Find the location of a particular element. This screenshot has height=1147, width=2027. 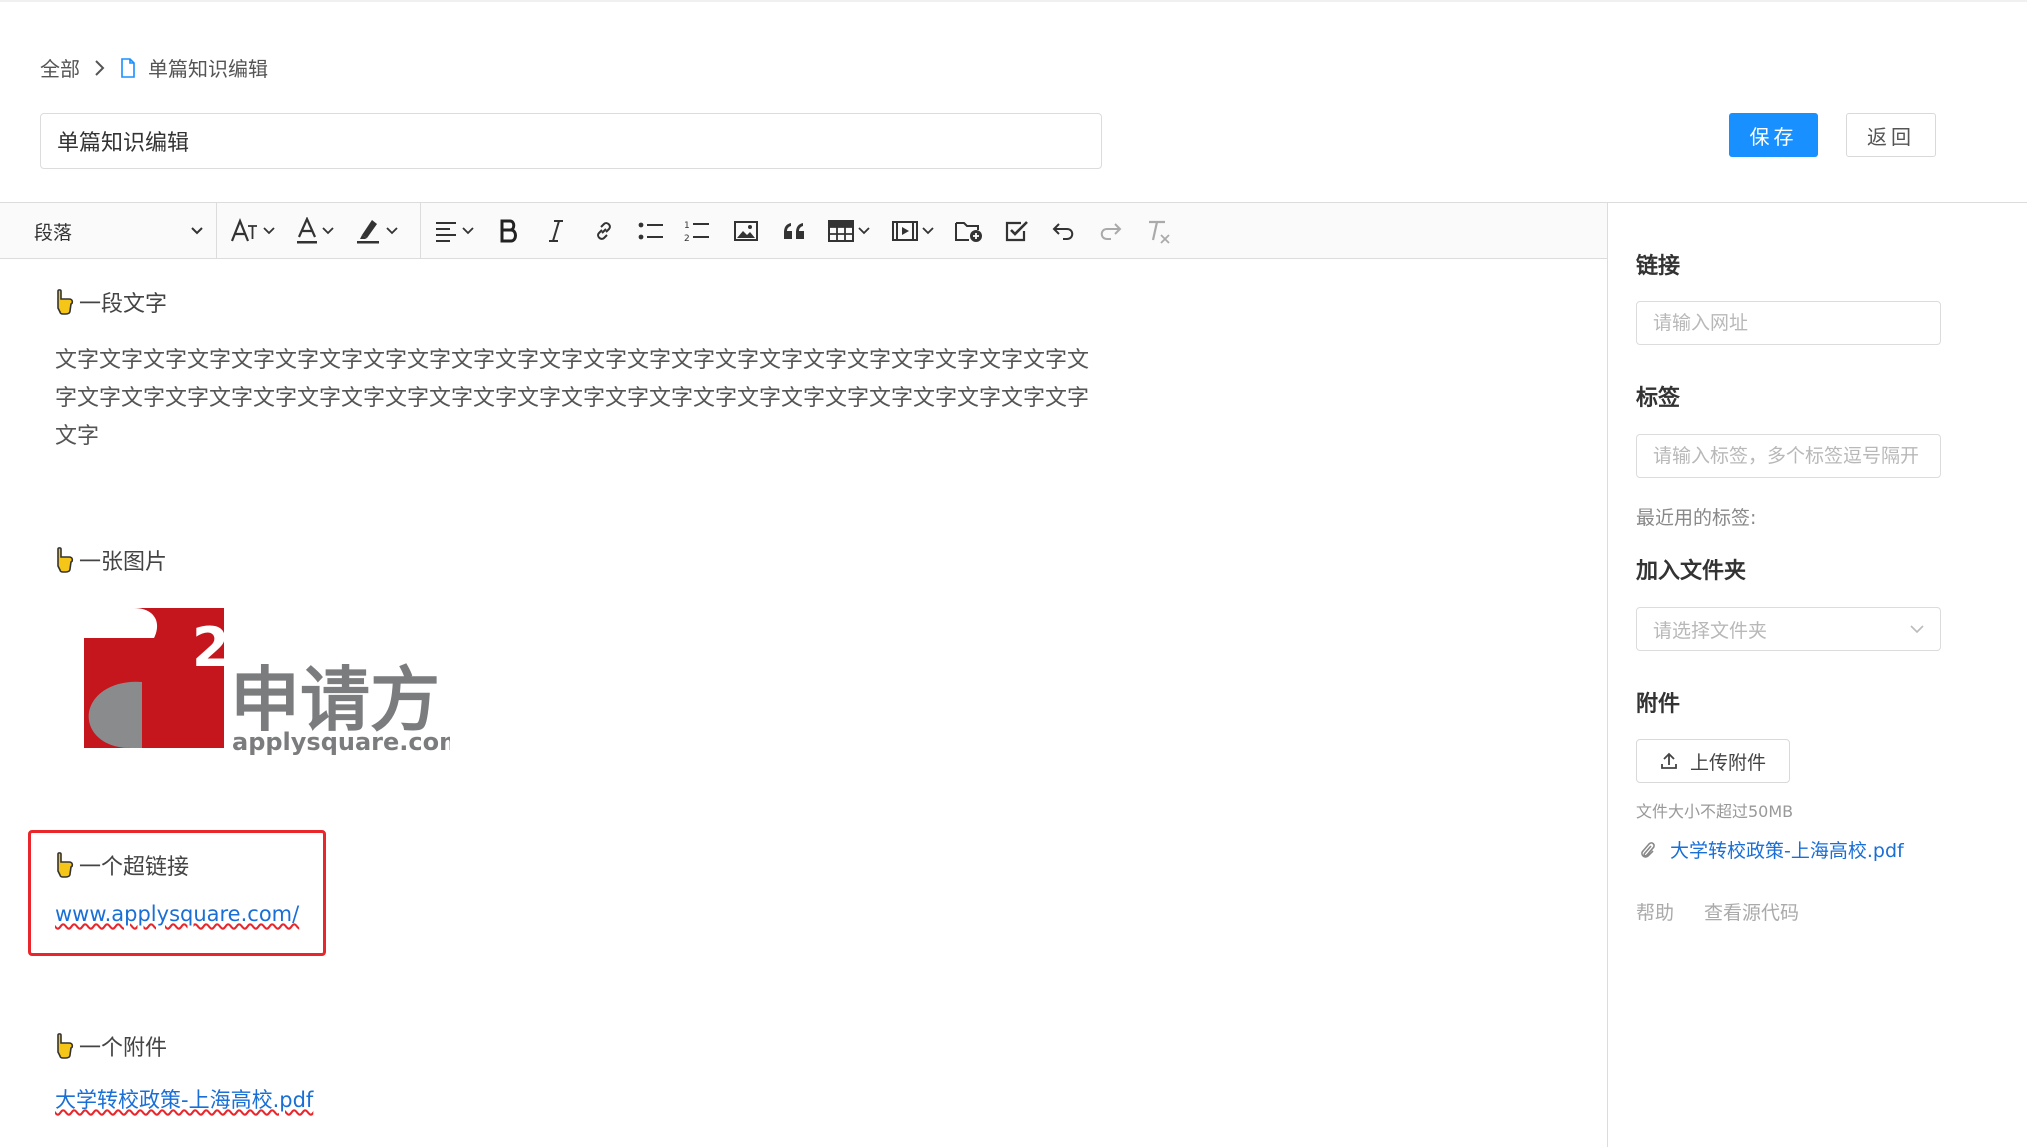

folder-select: 请选择文件夹 is located at coordinates (1788, 629).